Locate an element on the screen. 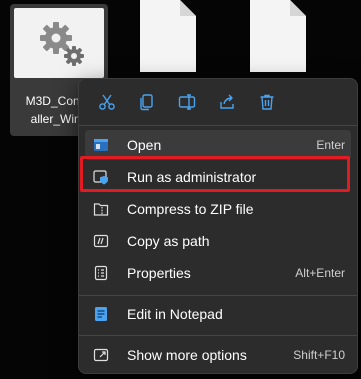  menu-item-label: Compress to ZIP file is located at coordinates (190, 209).